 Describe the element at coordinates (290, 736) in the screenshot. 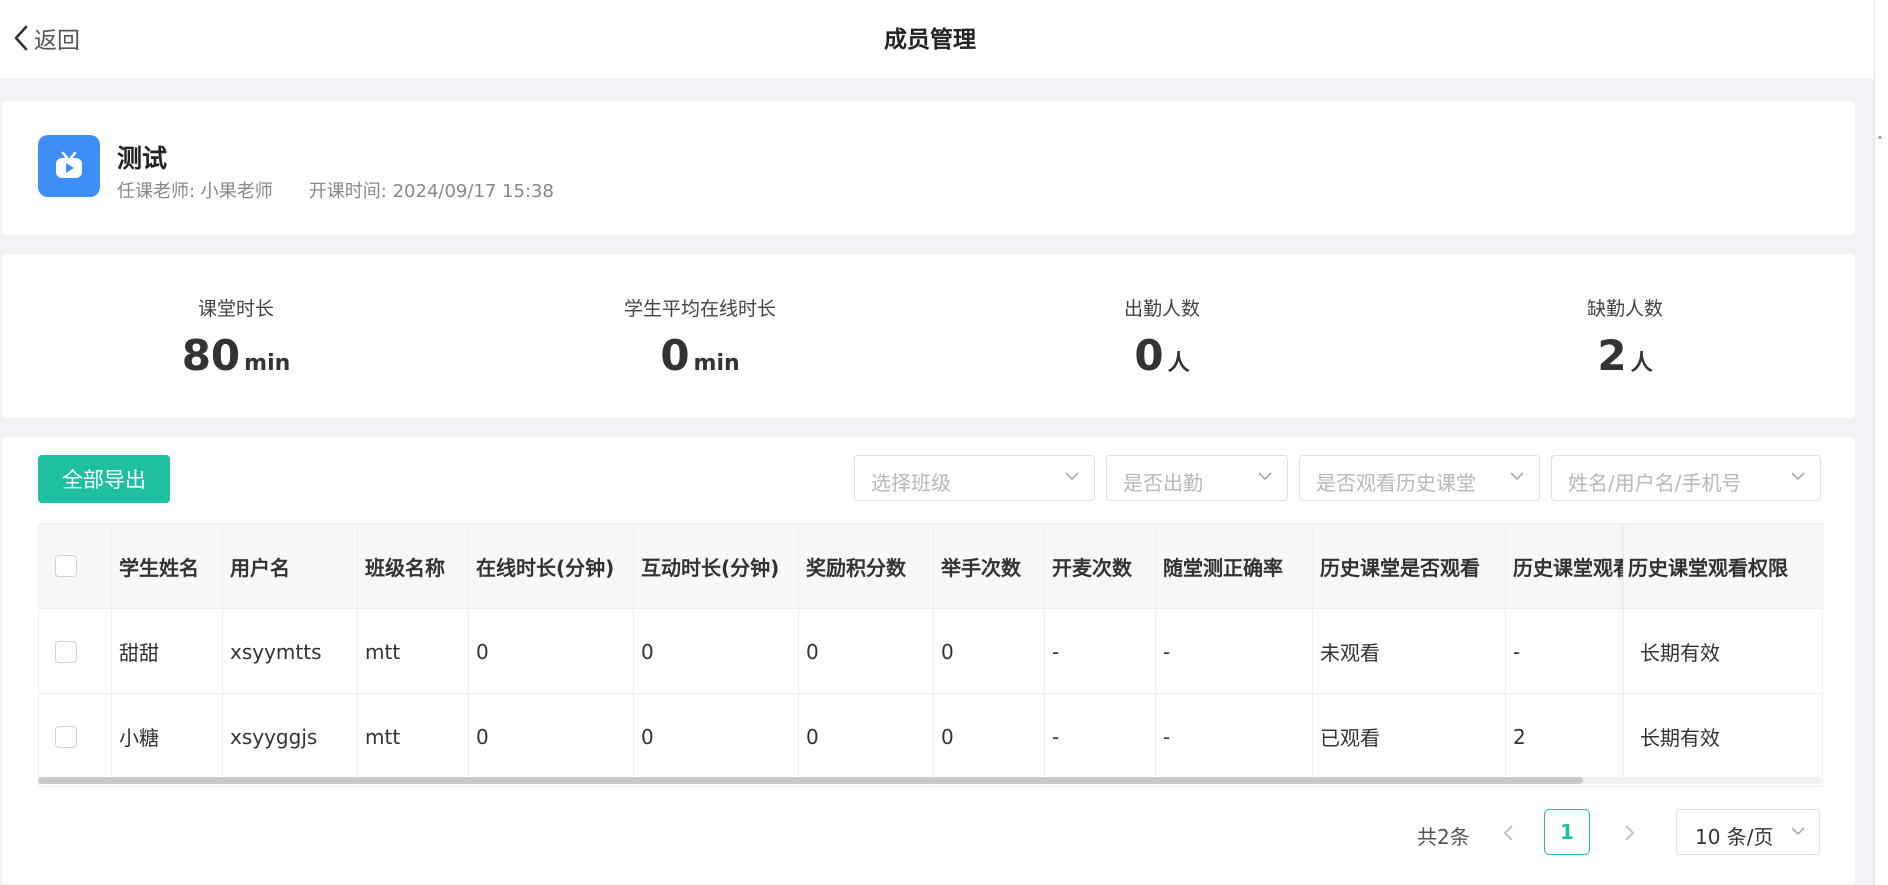

I see `cell-username: xsyyggjs` at that location.